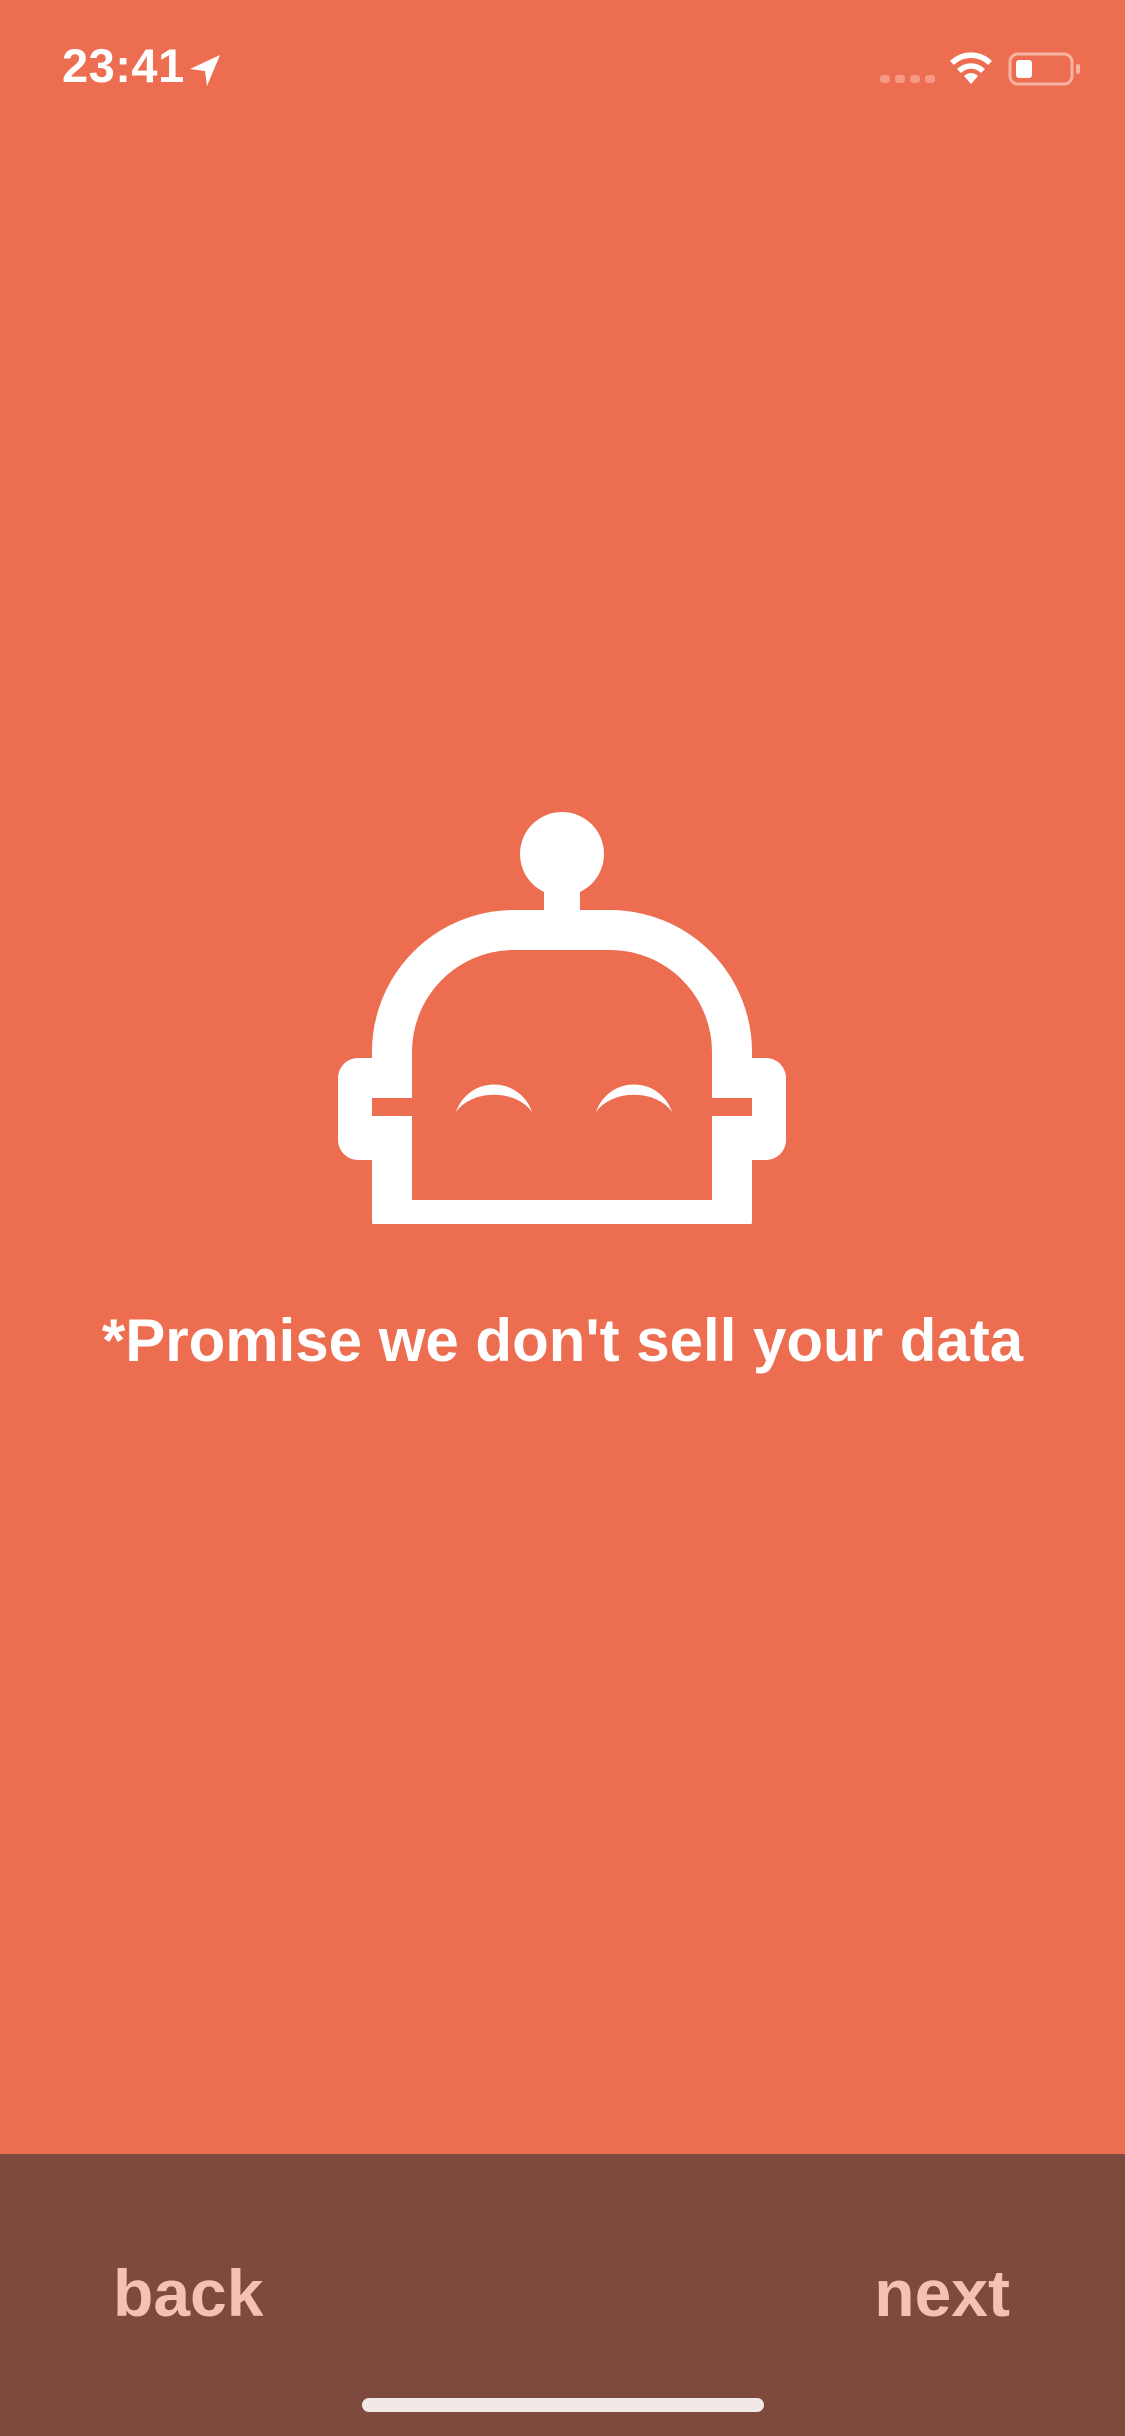 This screenshot has height=2436, width=1125. I want to click on next-button: next, so click(942, 2293).